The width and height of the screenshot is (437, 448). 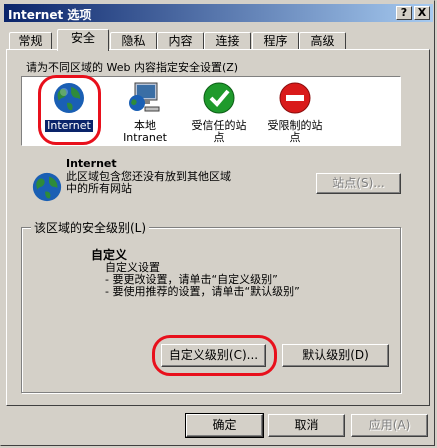 I want to click on apply-button: 应用(A), so click(x=389, y=425).